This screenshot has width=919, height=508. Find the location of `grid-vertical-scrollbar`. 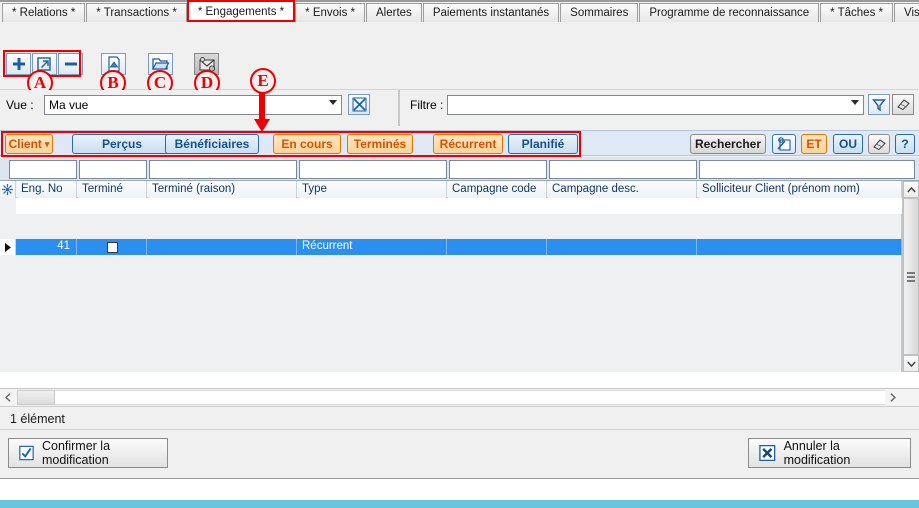

grid-vertical-scrollbar is located at coordinates (910, 276).